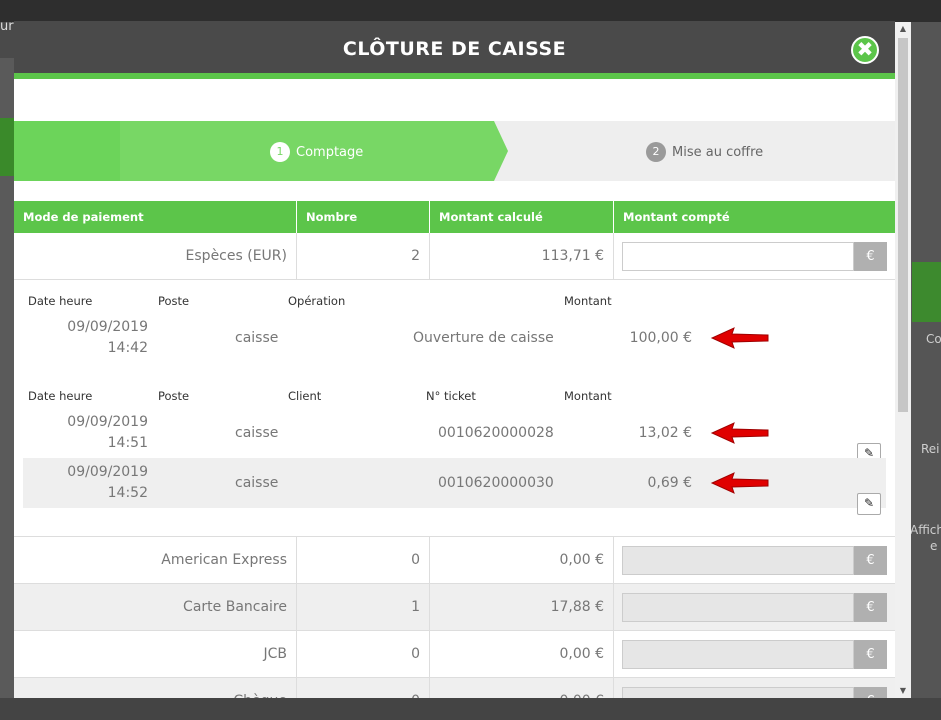 This screenshot has width=941, height=720. What do you see at coordinates (588, 396) in the screenshot?
I see `tickets-header-montant: Montant` at bounding box center [588, 396].